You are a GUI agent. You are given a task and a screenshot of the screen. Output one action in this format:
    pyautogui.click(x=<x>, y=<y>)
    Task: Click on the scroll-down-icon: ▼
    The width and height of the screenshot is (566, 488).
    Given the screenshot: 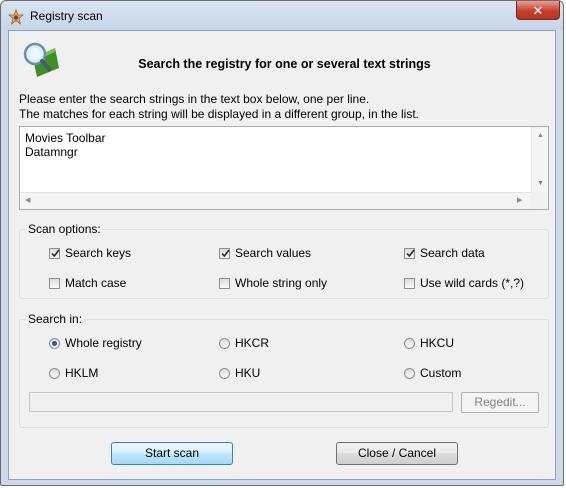 What is the action you would take?
    pyautogui.click(x=540, y=183)
    